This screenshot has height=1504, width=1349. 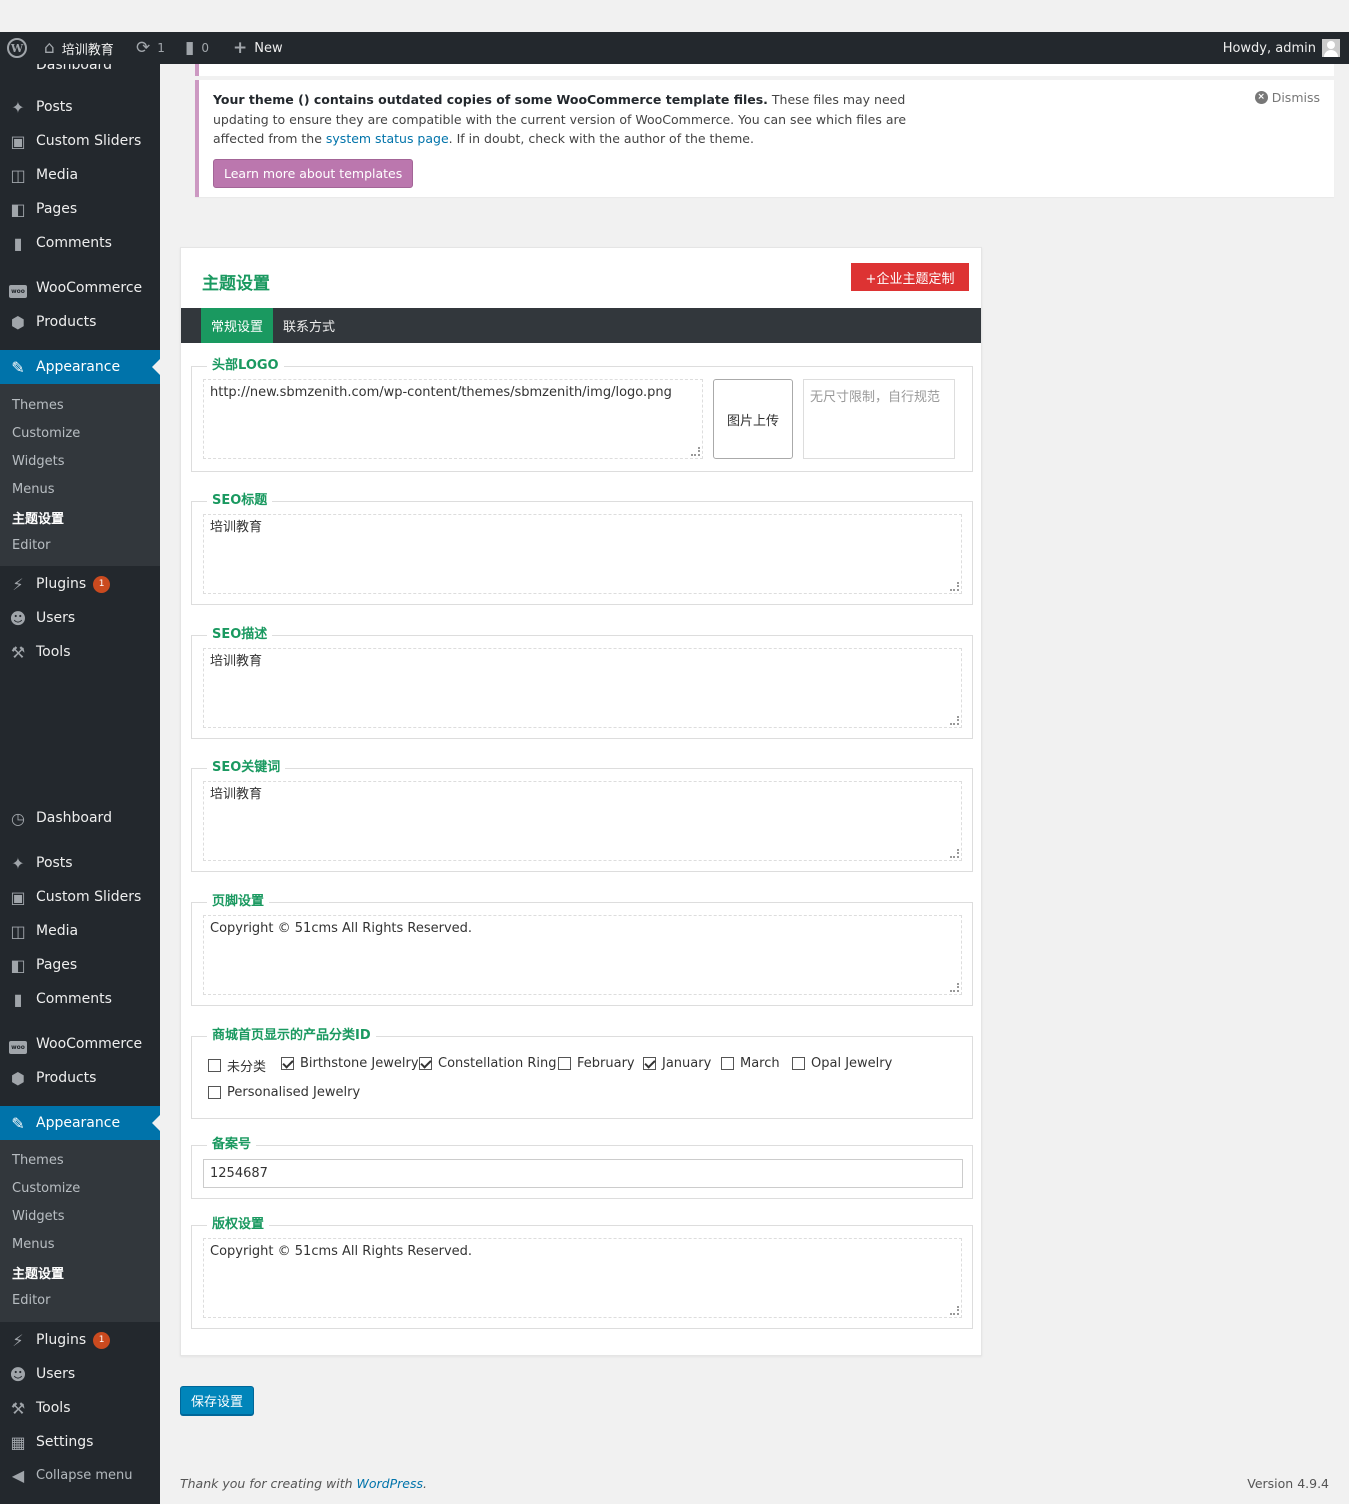 What do you see at coordinates (313, 173) in the screenshot?
I see `learn-more-templates-button: Learn more about templates` at bounding box center [313, 173].